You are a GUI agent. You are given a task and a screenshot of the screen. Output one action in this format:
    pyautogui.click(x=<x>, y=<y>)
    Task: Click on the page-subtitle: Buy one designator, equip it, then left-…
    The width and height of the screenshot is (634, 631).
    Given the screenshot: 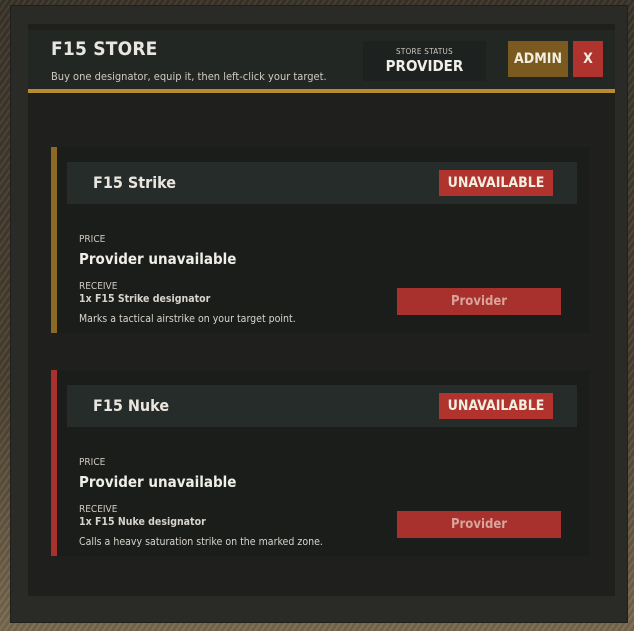 What is the action you would take?
    pyautogui.click(x=189, y=76)
    